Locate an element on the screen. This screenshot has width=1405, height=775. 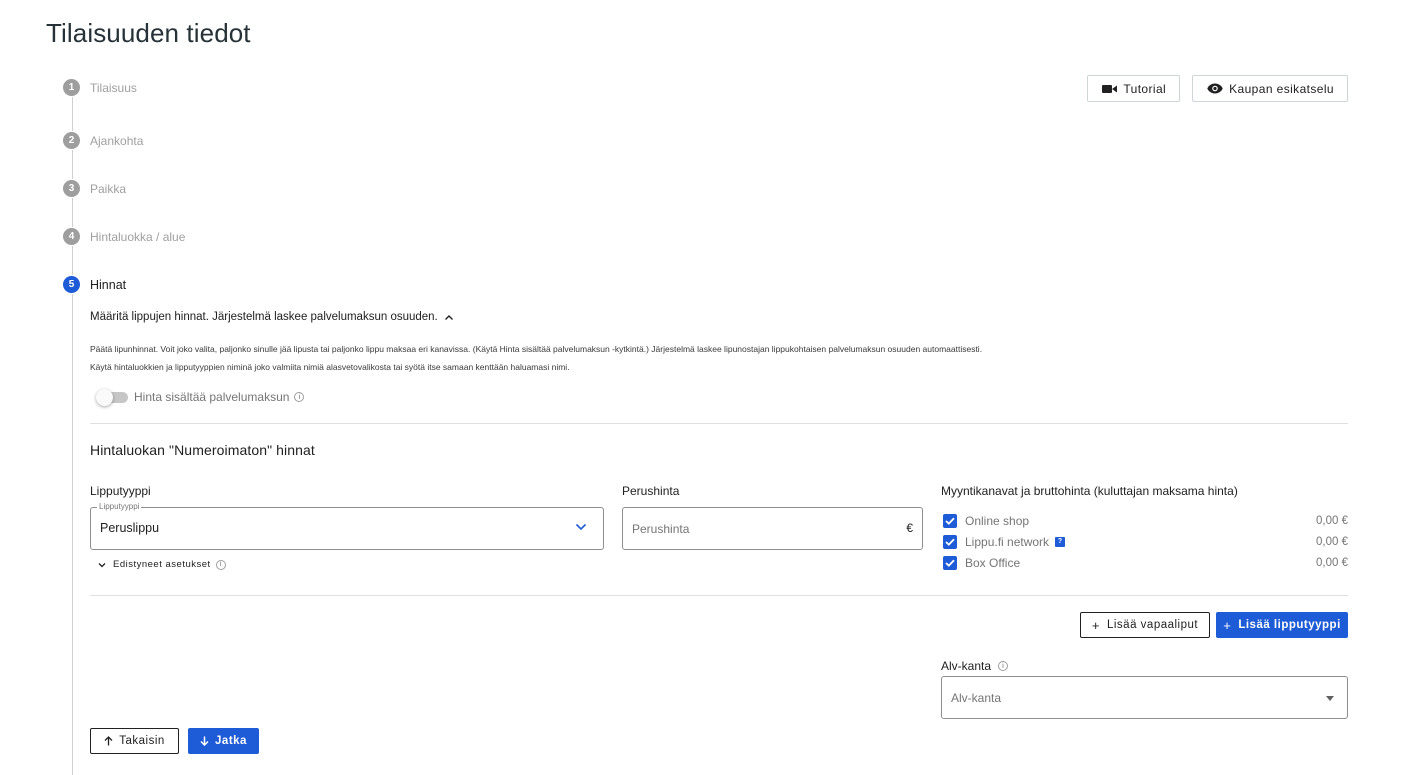
step-label: Paikka is located at coordinates (108, 188).